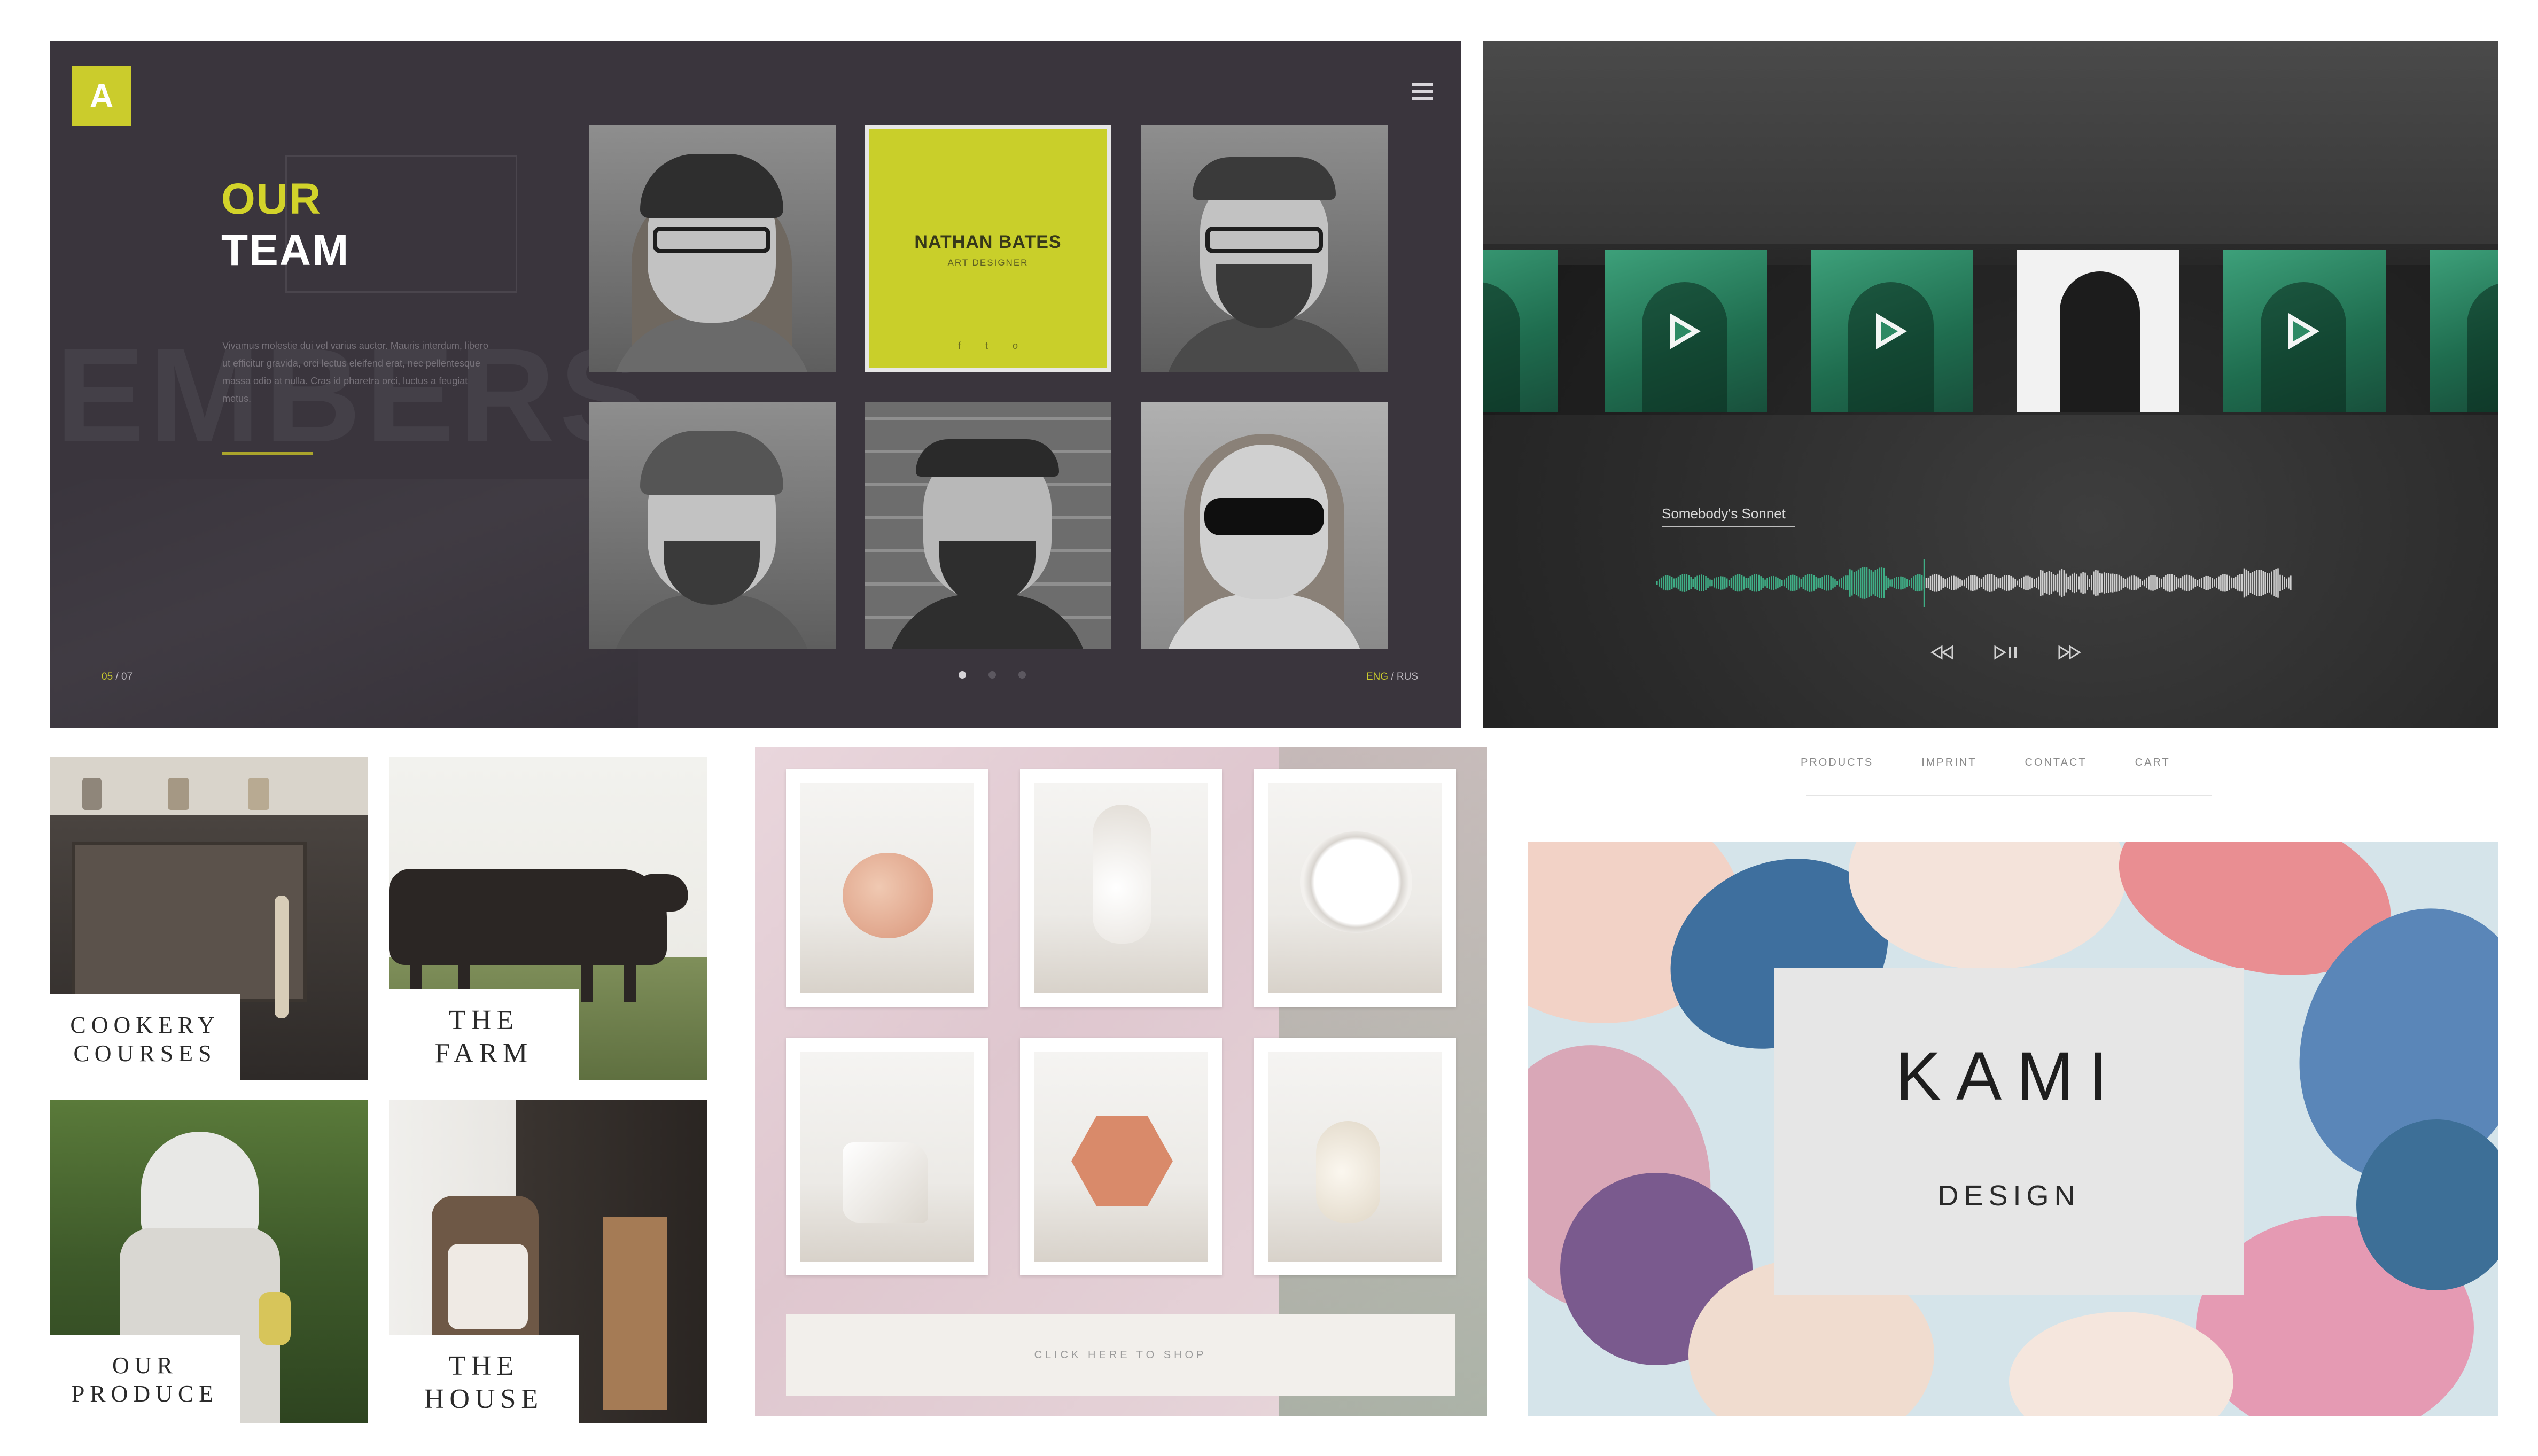 This screenshot has width=2538, height=1456. I want to click on language-other: / RUS, so click(1404, 676).